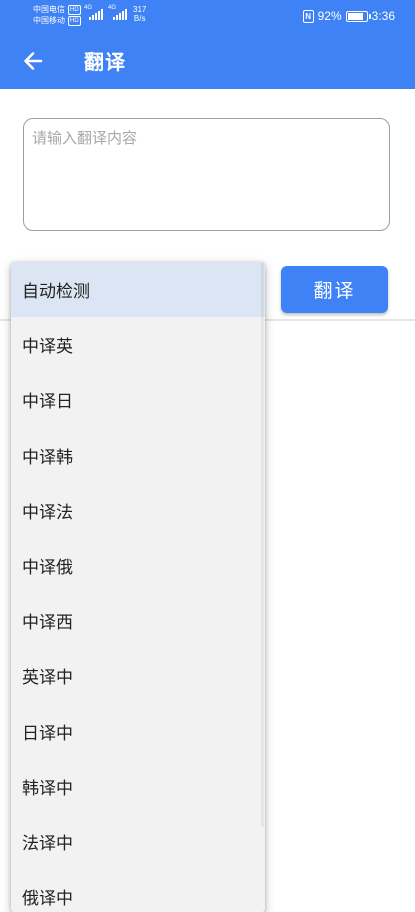  I want to click on battery-percent: 92%, so click(329, 16).